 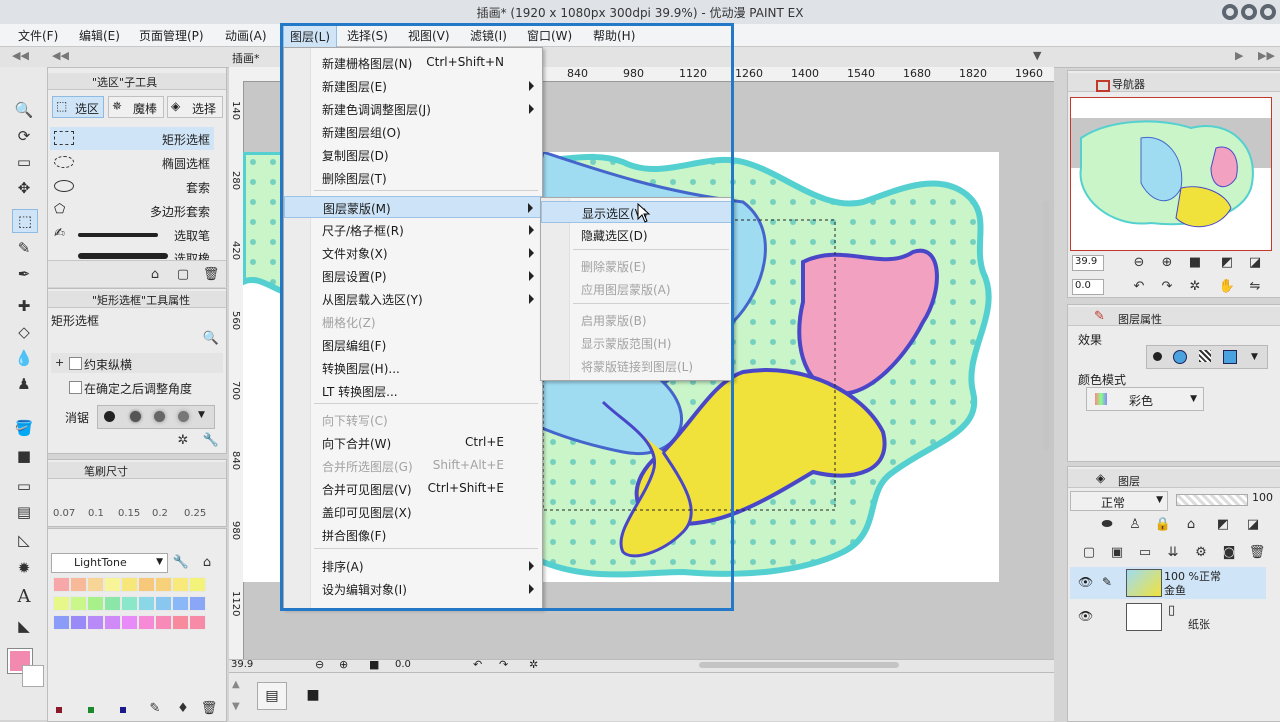 What do you see at coordinates (313, 695) in the screenshot?
I see `camera-icon: ■` at bounding box center [313, 695].